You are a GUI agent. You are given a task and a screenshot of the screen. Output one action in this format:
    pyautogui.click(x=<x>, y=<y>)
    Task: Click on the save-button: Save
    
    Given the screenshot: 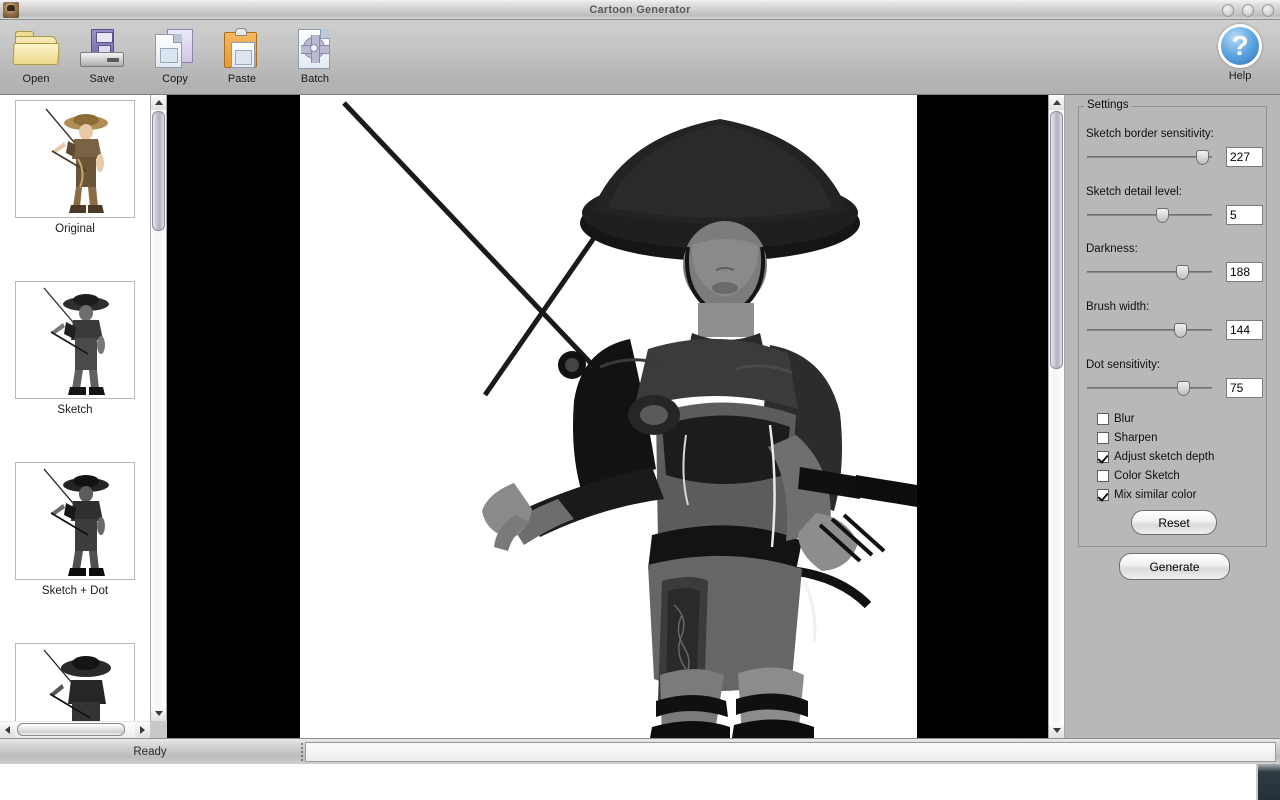 What is the action you would take?
    pyautogui.click(x=102, y=58)
    